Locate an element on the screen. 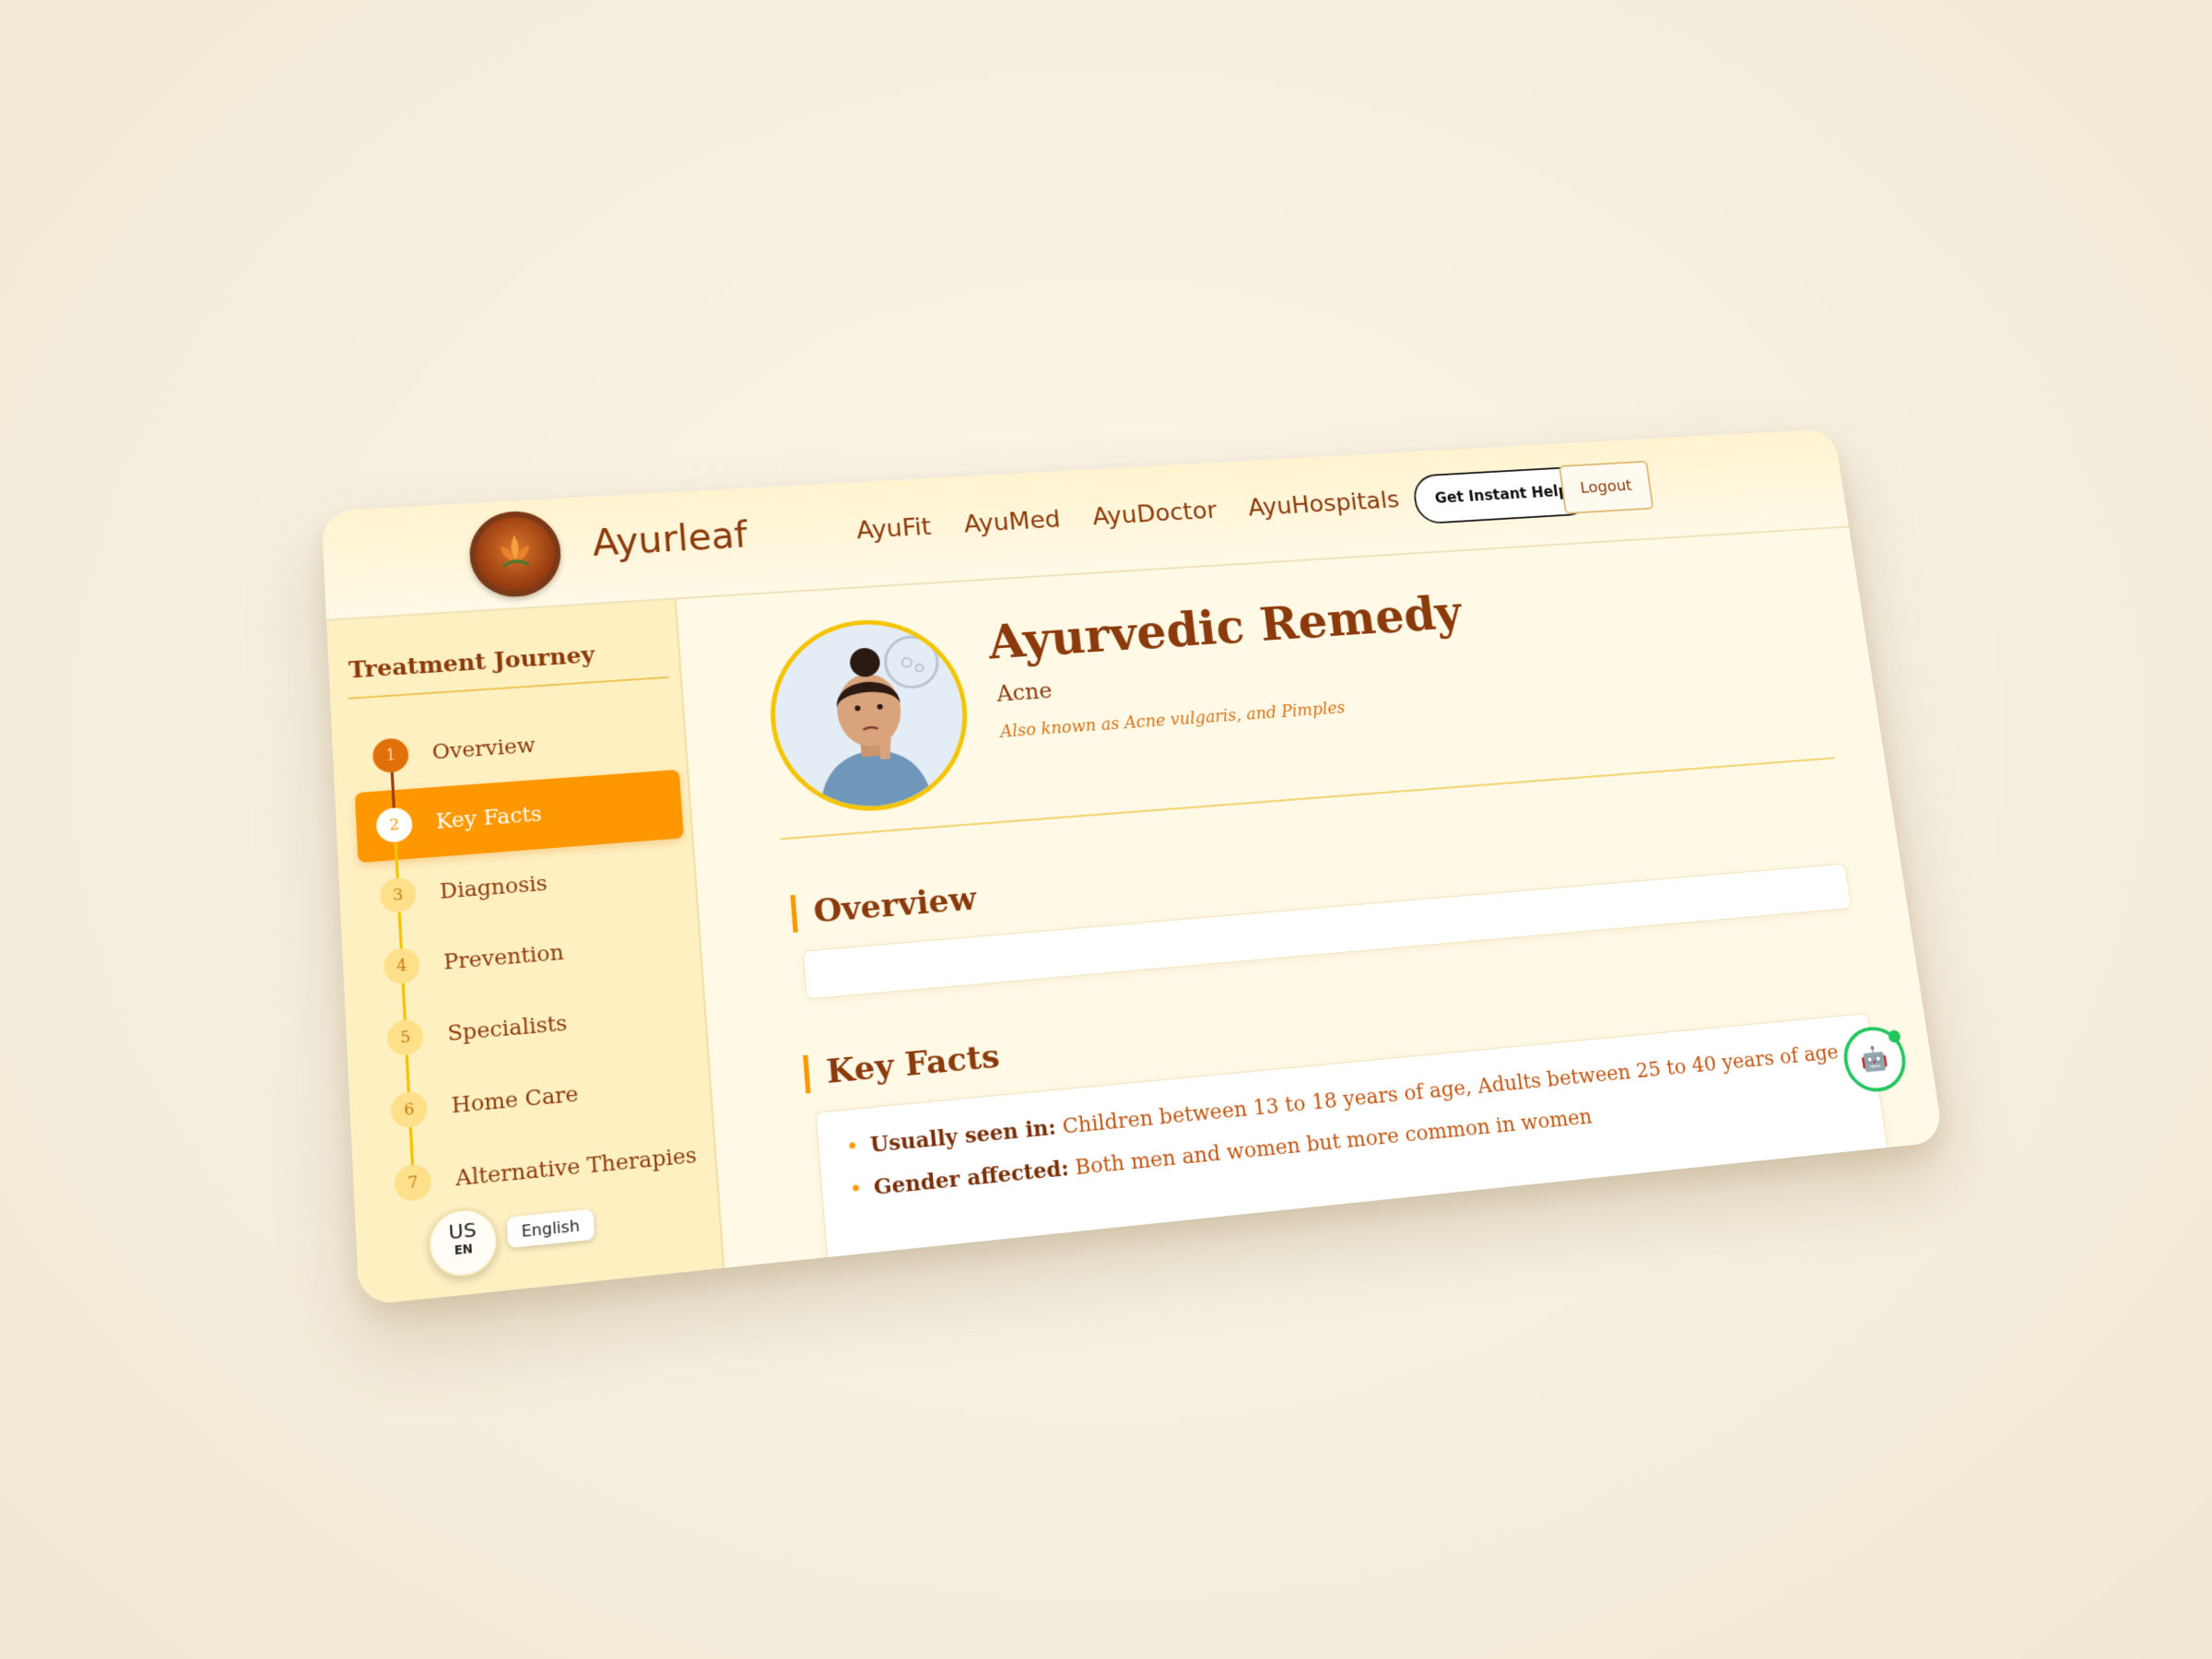 This screenshot has width=2212, height=1659. step-number: 4 is located at coordinates (401, 966).